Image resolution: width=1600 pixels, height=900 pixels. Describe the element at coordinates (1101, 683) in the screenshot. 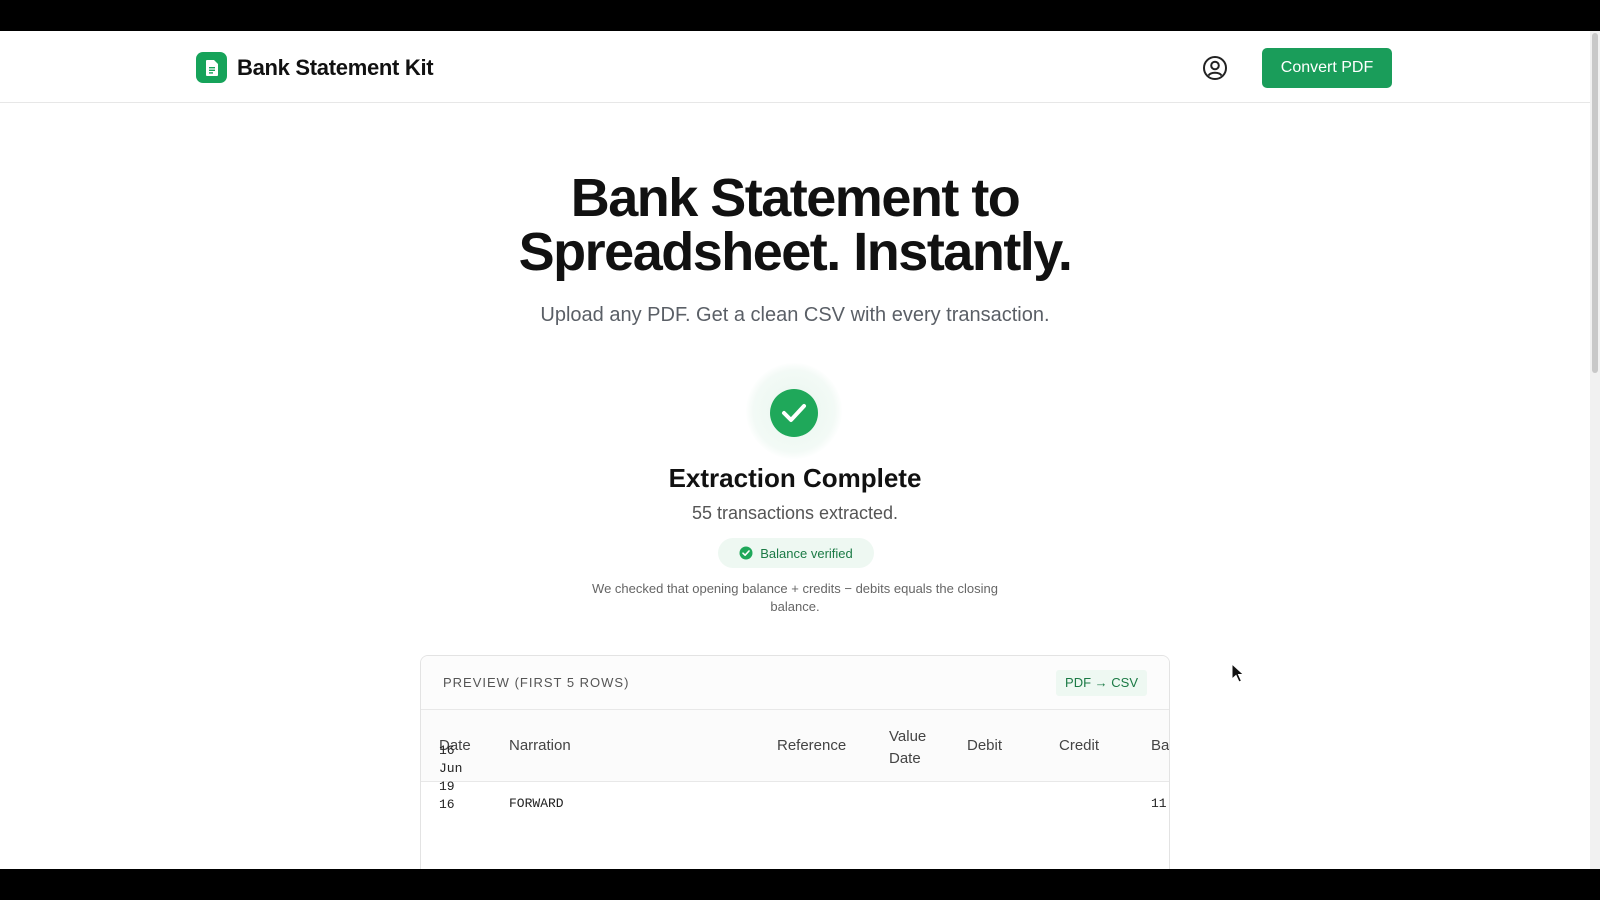

I see `format-tag: PDF → CSV` at that location.